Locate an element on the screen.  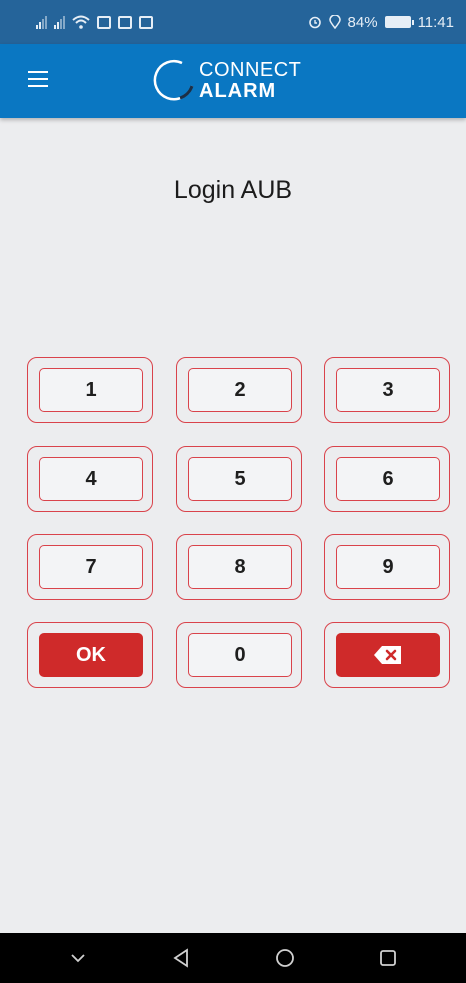
logo-line-1: CONNECT is located at coordinates (250, 69).